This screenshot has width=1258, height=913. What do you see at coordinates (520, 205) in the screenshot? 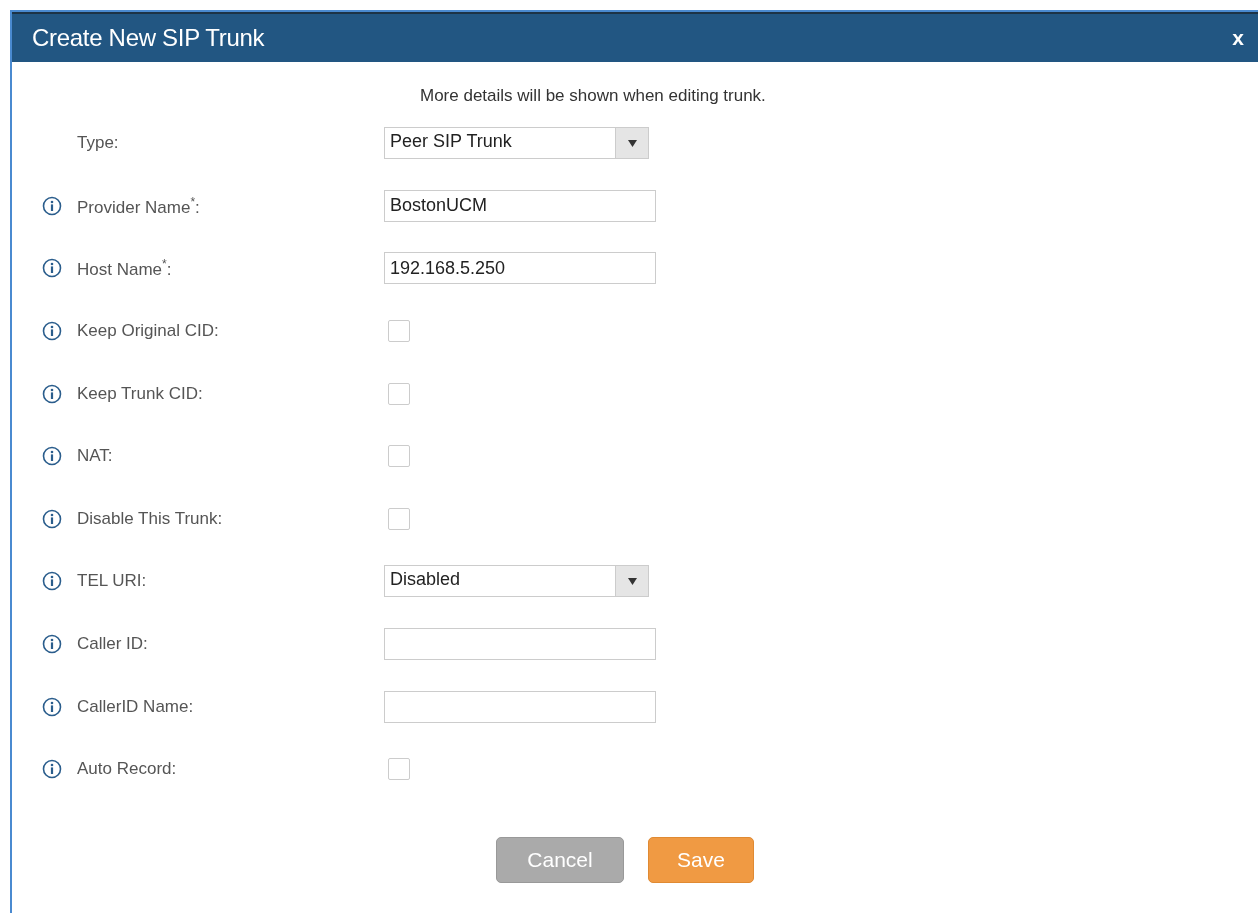
I see `input-field: BostonUCM` at bounding box center [520, 205].